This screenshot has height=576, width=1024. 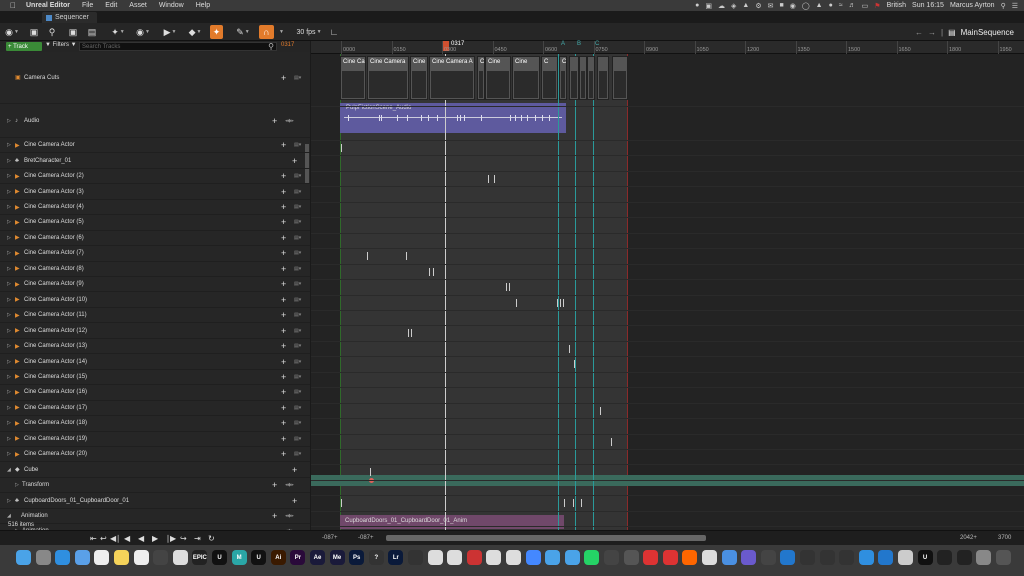 I want to click on notes-icon, so click(x=121, y=557).